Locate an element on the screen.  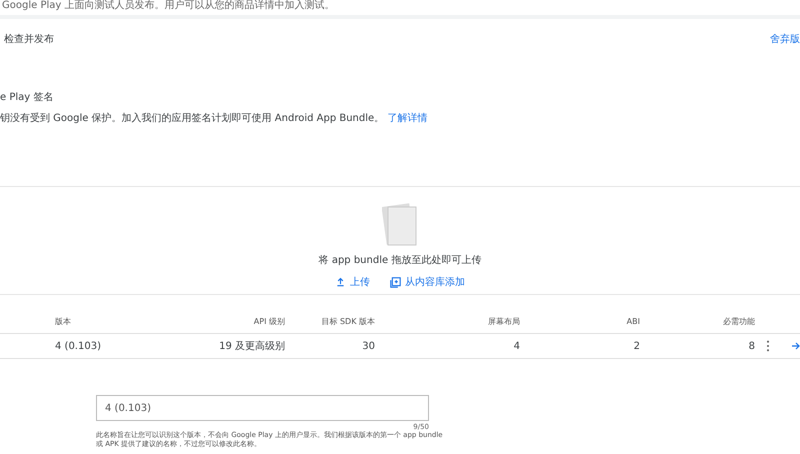
table-cell-text: 30 is located at coordinates (368, 346).